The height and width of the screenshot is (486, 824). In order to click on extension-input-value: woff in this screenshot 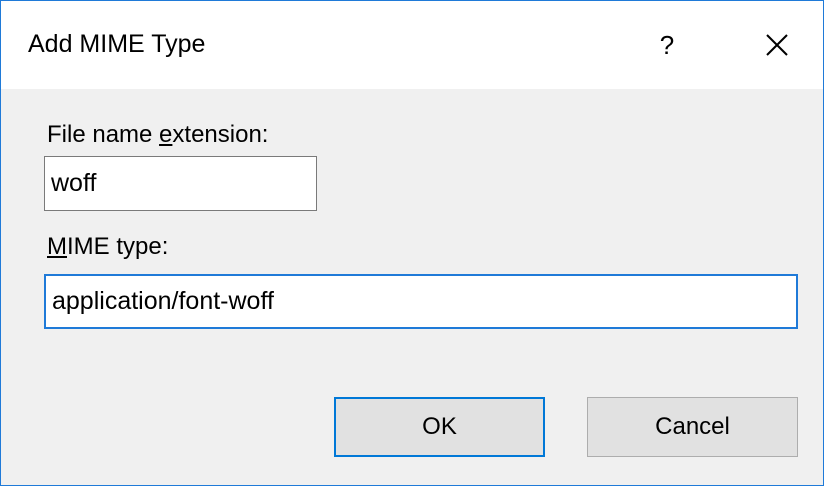, I will do `click(74, 183)`.